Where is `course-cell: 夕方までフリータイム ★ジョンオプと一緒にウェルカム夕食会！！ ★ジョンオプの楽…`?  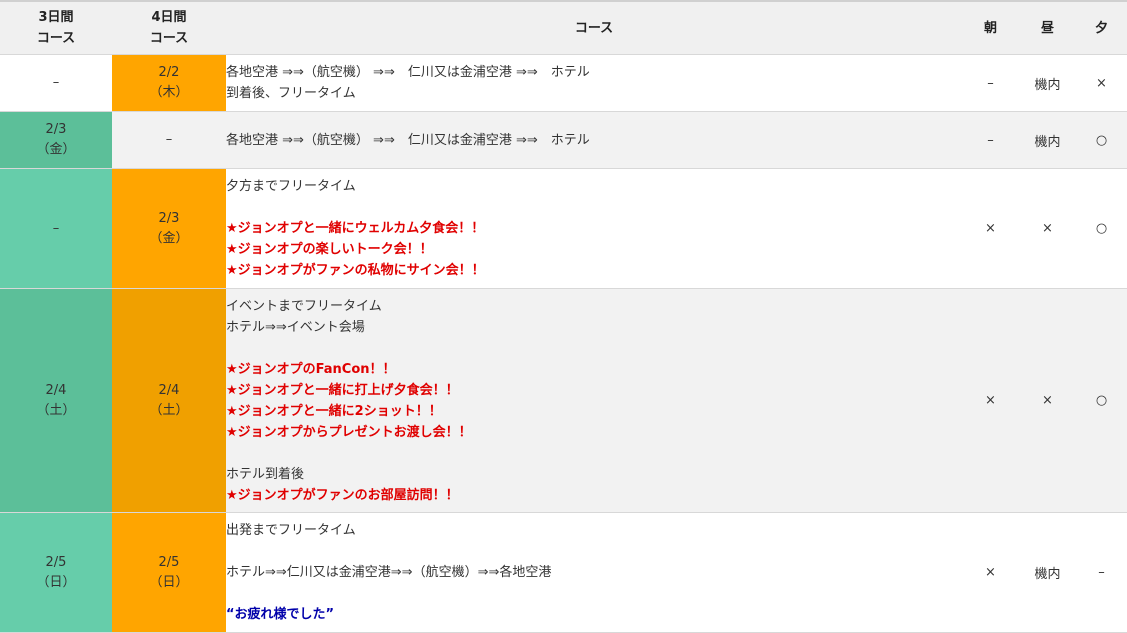
course-cell: 夕方までフリータイム ★ジョンオプと一緒にウェルカム夕食会！！ ★ジョンオプの楽… is located at coordinates (594, 228).